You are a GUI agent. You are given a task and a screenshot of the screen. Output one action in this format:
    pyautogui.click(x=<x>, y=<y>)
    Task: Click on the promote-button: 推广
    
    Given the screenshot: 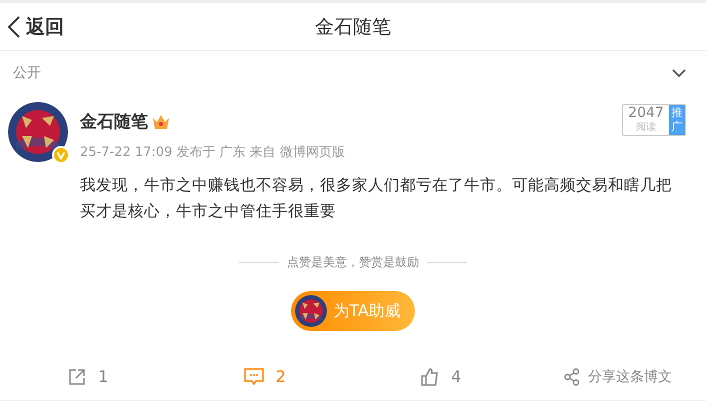 What is the action you would take?
    pyautogui.click(x=677, y=120)
    